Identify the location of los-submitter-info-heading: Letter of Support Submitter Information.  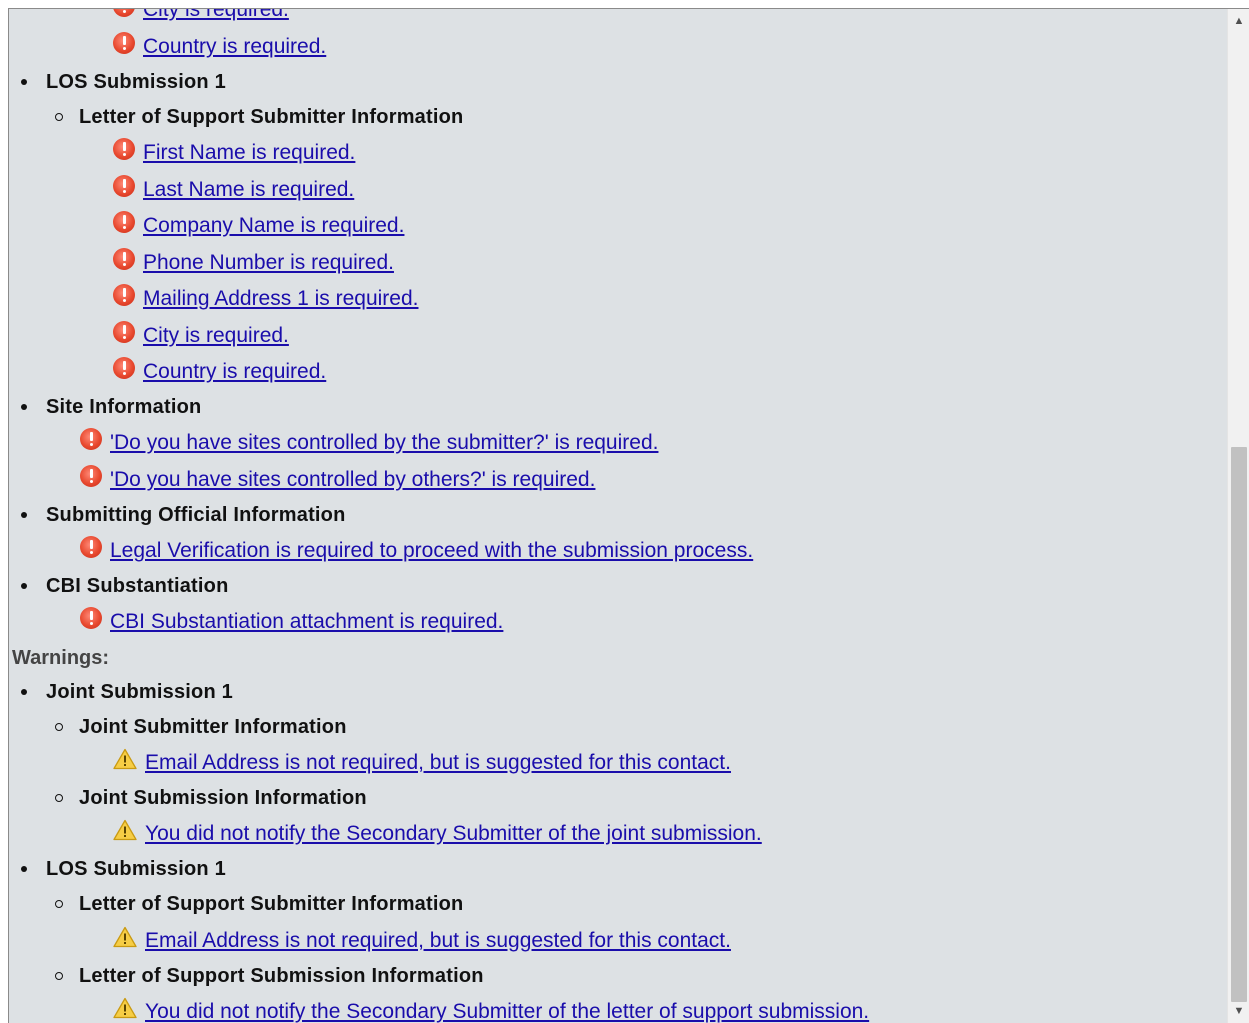
(271, 116).